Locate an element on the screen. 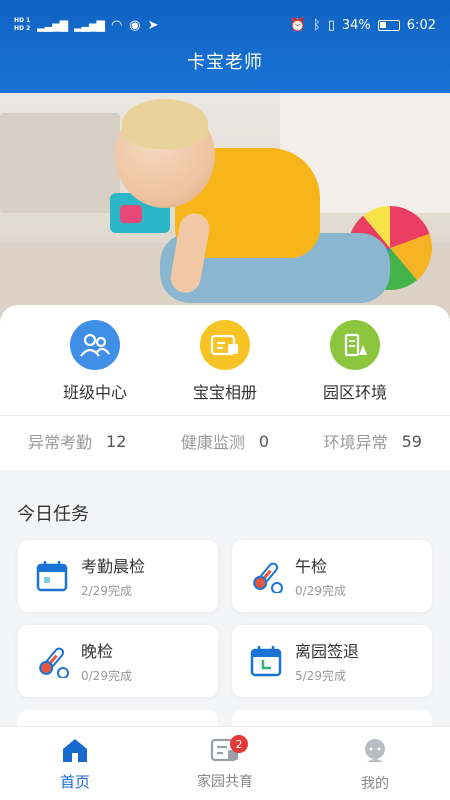 The width and height of the screenshot is (450, 800). stat-value: 12 is located at coordinates (116, 441).